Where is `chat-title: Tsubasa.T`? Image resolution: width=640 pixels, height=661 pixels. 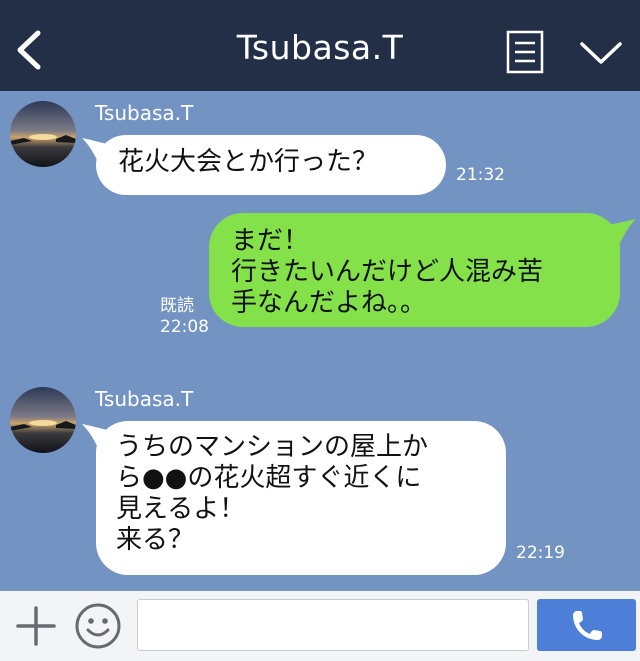 chat-title: Tsubasa.T is located at coordinates (320, 47).